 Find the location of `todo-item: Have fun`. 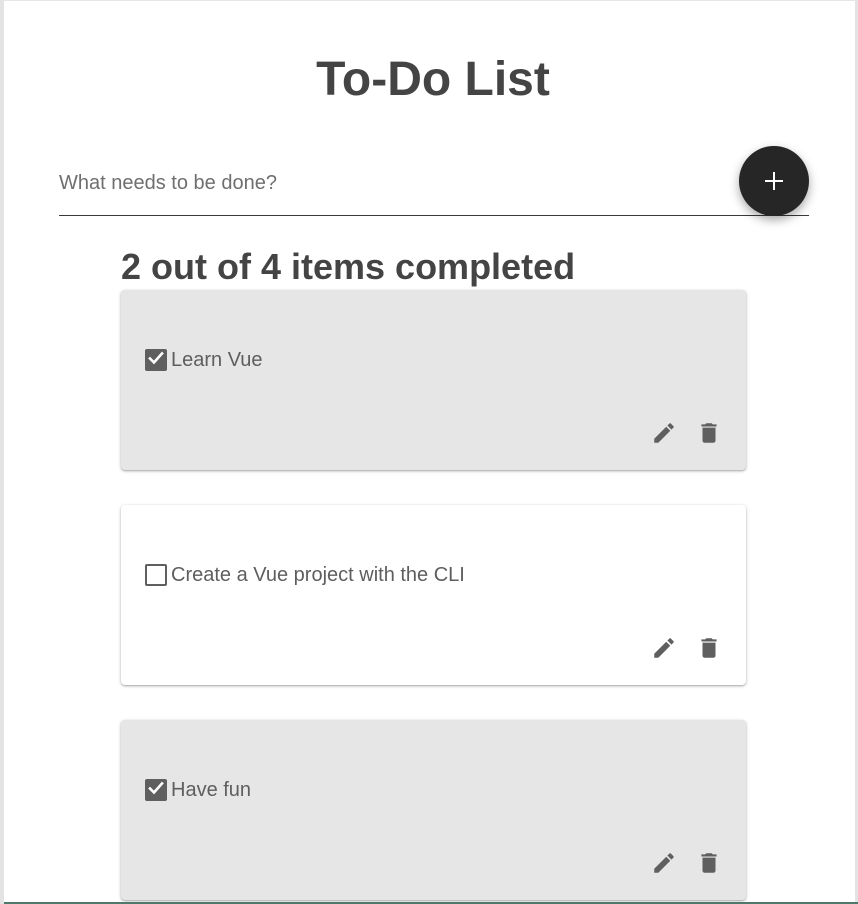

todo-item: Have fun is located at coordinates (198, 790).